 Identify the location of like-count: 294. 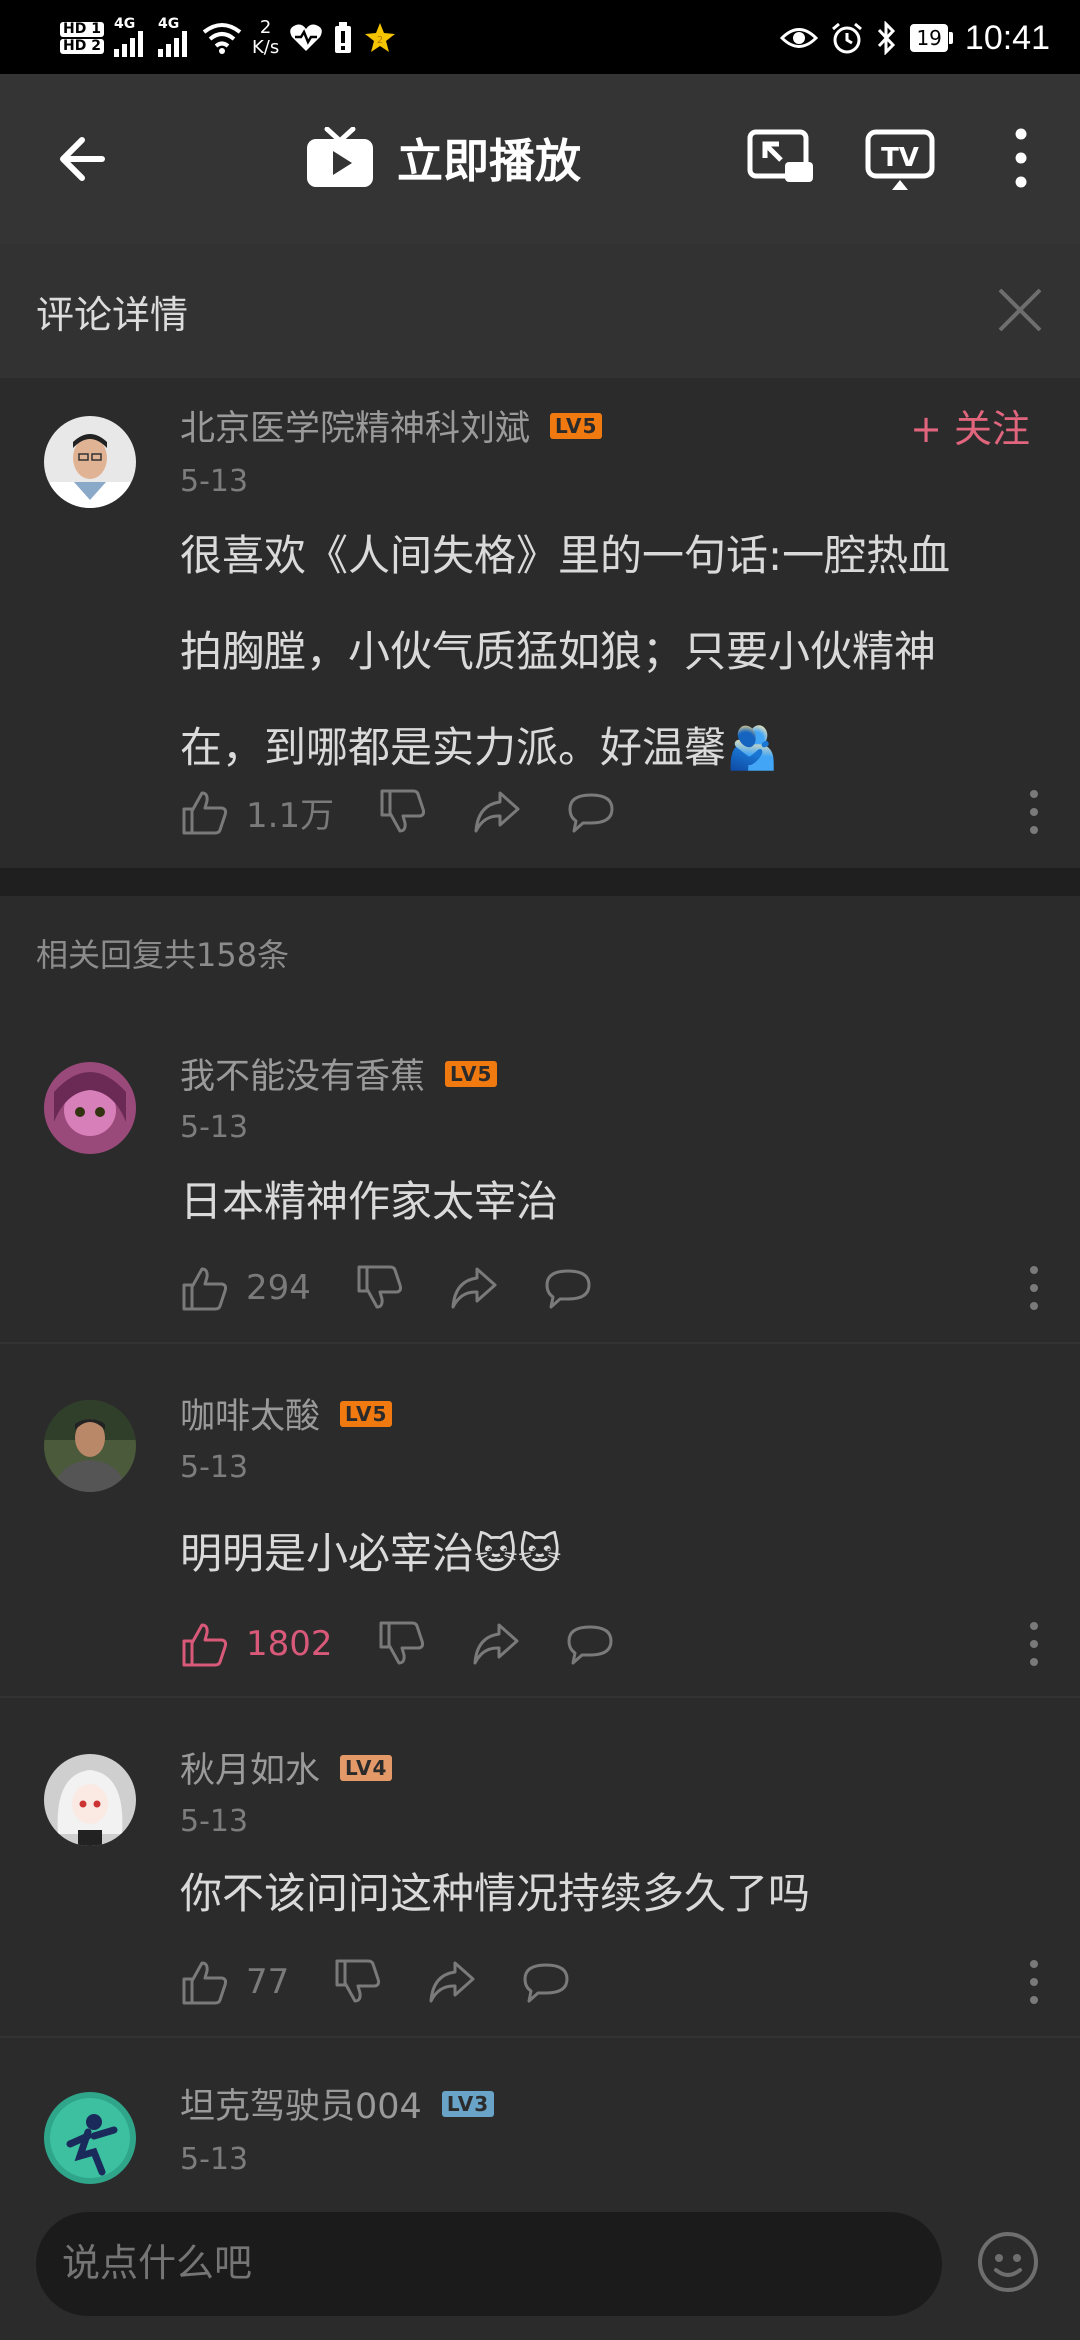
(278, 1288).